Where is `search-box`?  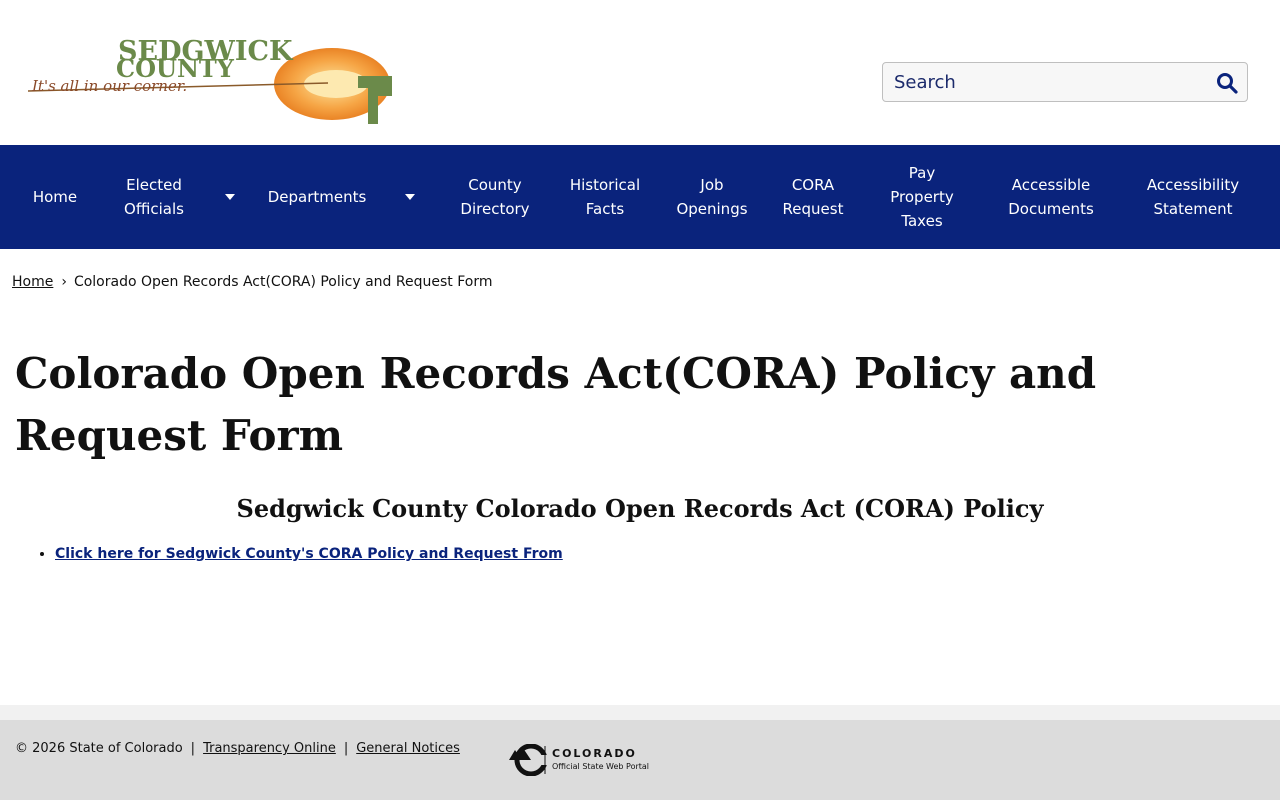 search-box is located at coordinates (1065, 82).